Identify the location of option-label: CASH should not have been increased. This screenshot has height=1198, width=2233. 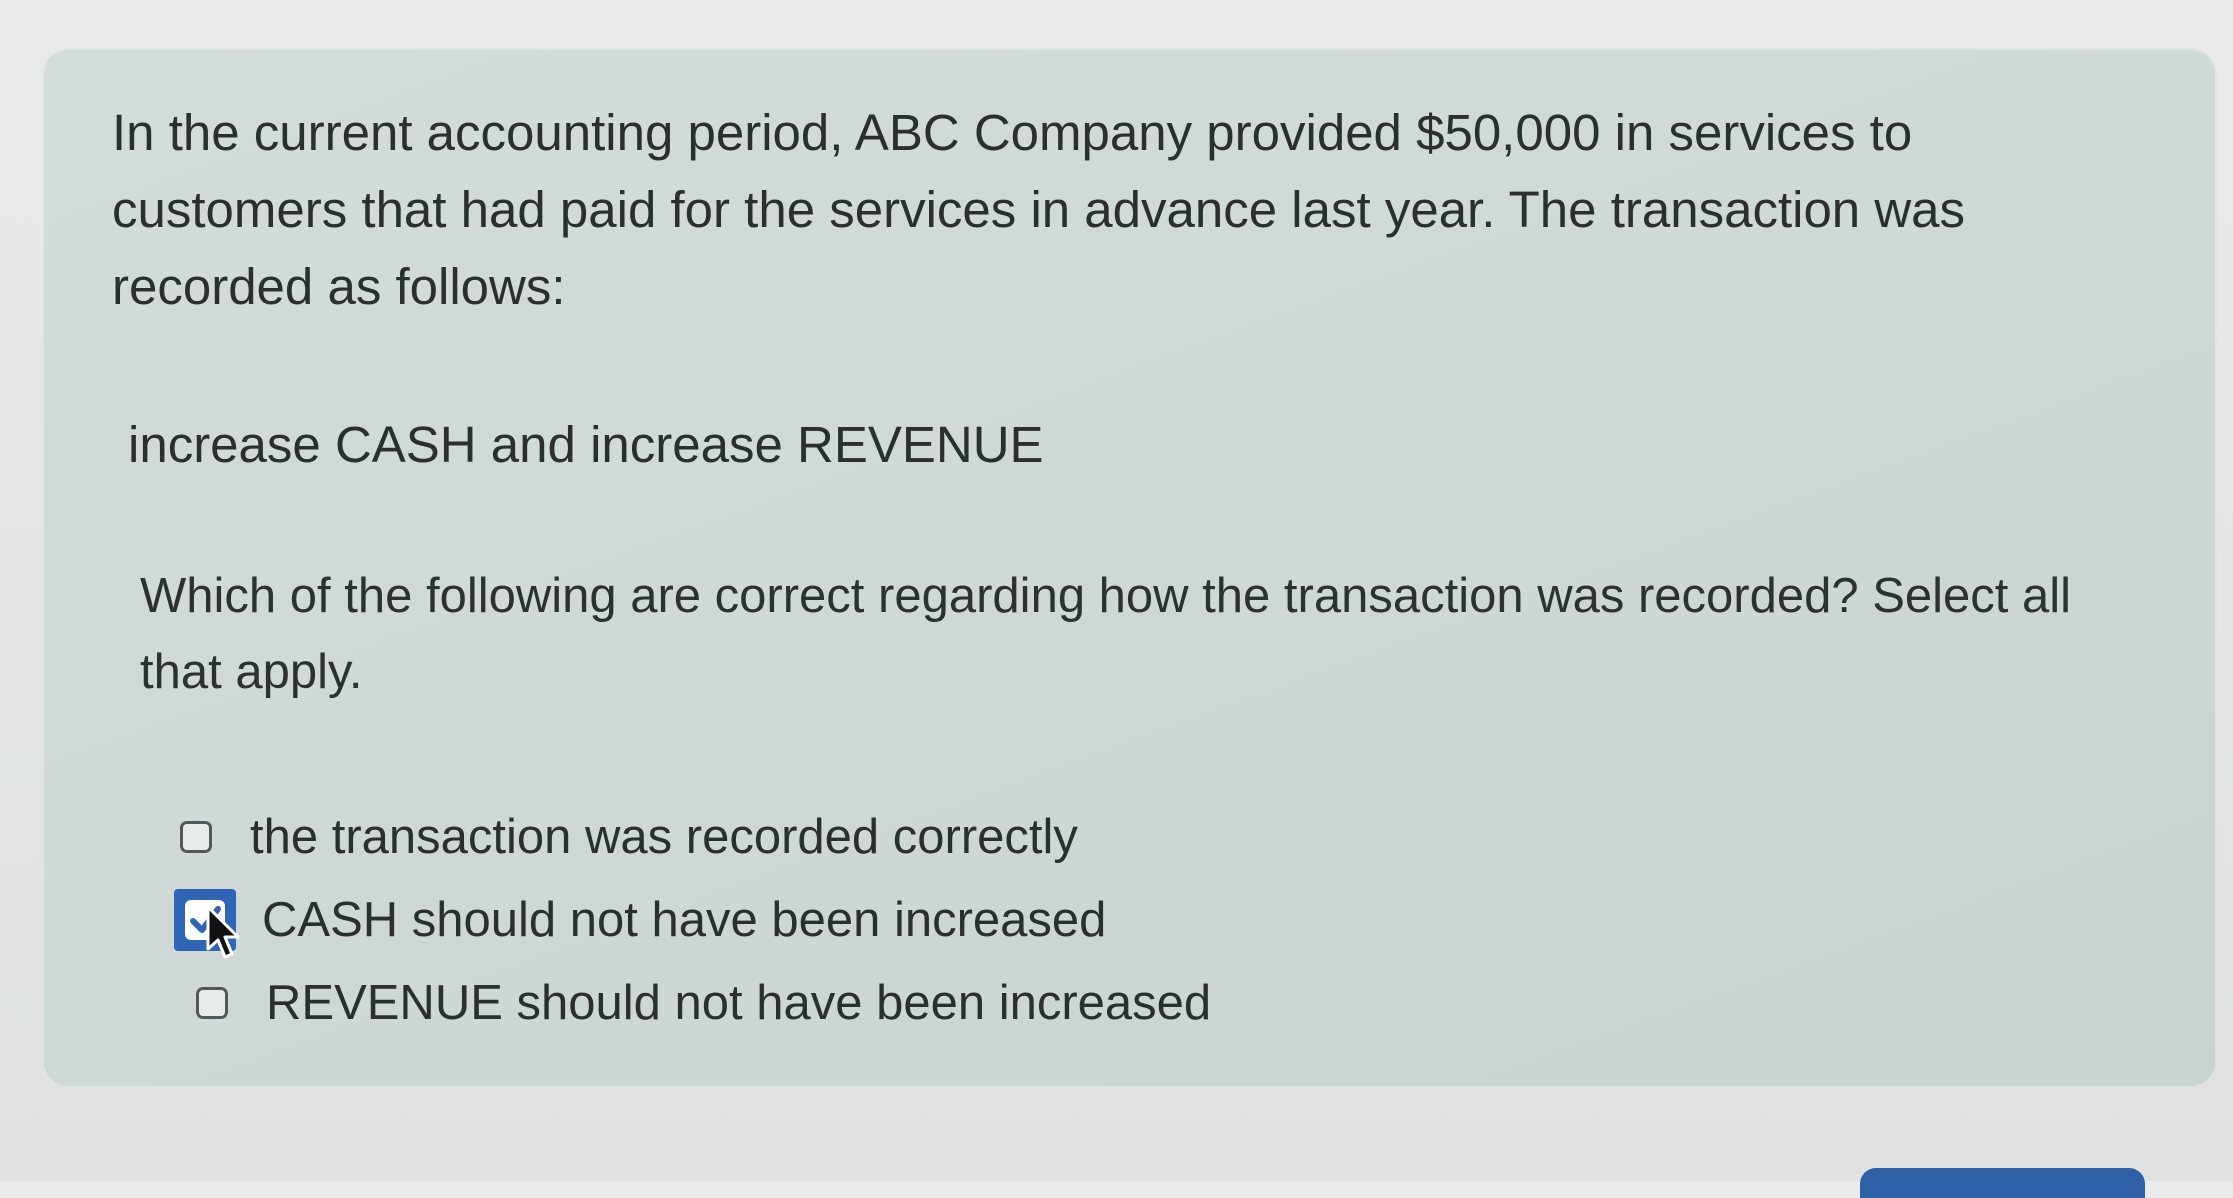
(684, 919).